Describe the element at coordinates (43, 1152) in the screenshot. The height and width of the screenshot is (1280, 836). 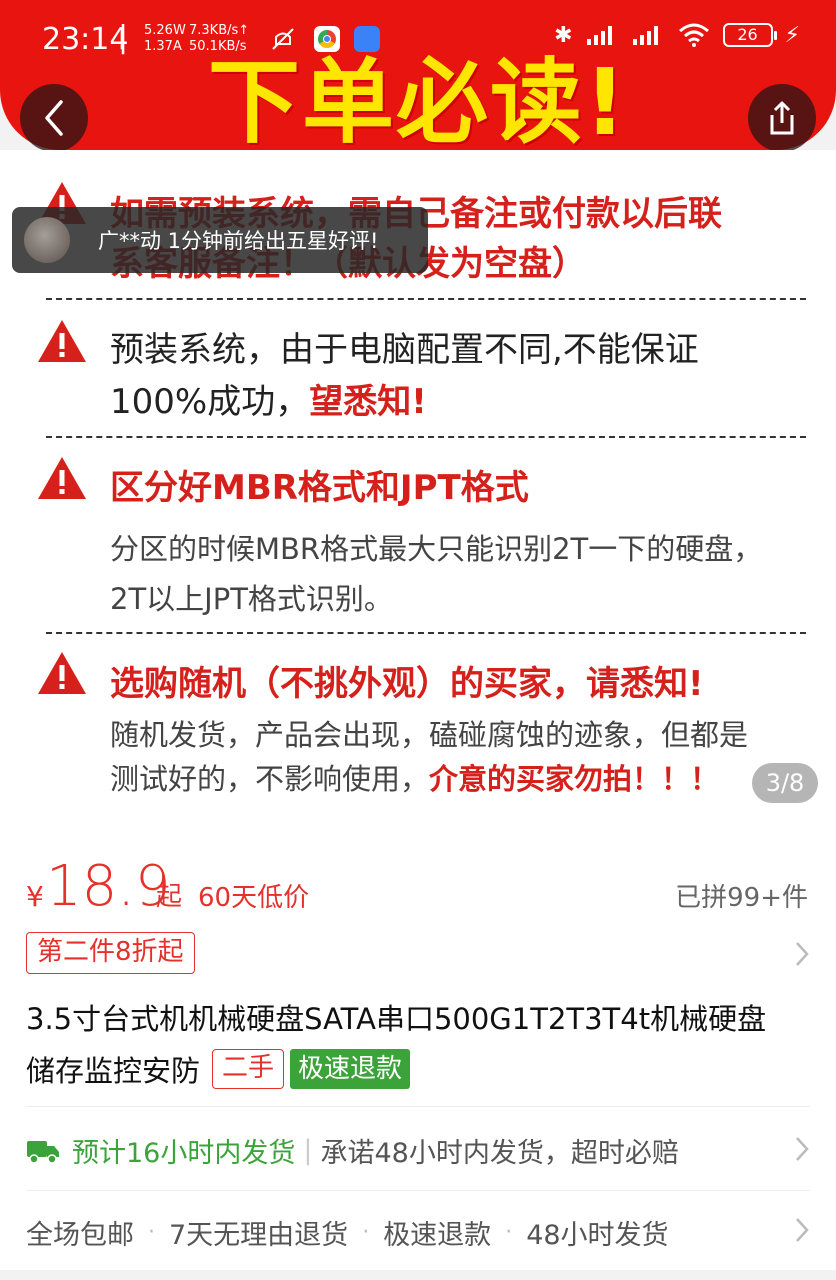
I see `truck-icon` at that location.